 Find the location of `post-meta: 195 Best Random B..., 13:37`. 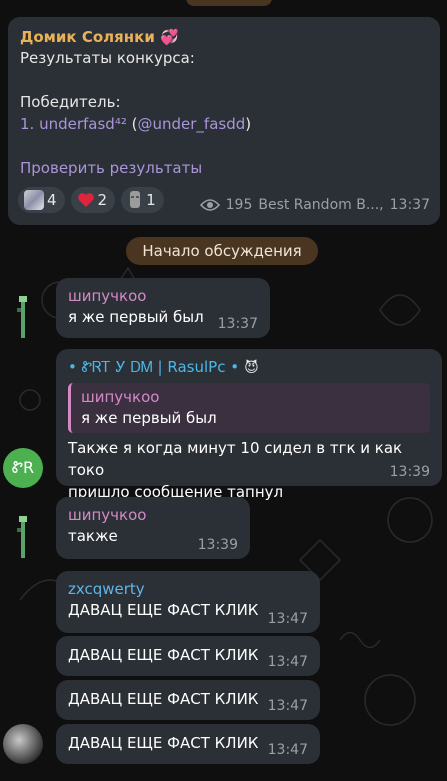

post-meta: 195 Best Random B..., 13:37 is located at coordinates (314, 205).